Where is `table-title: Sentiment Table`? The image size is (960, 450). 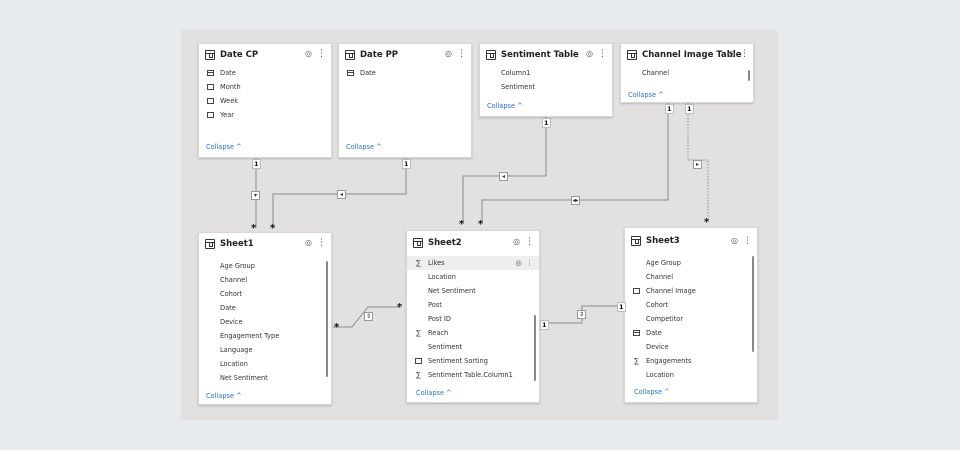
table-title: Sentiment Table is located at coordinates (540, 55).